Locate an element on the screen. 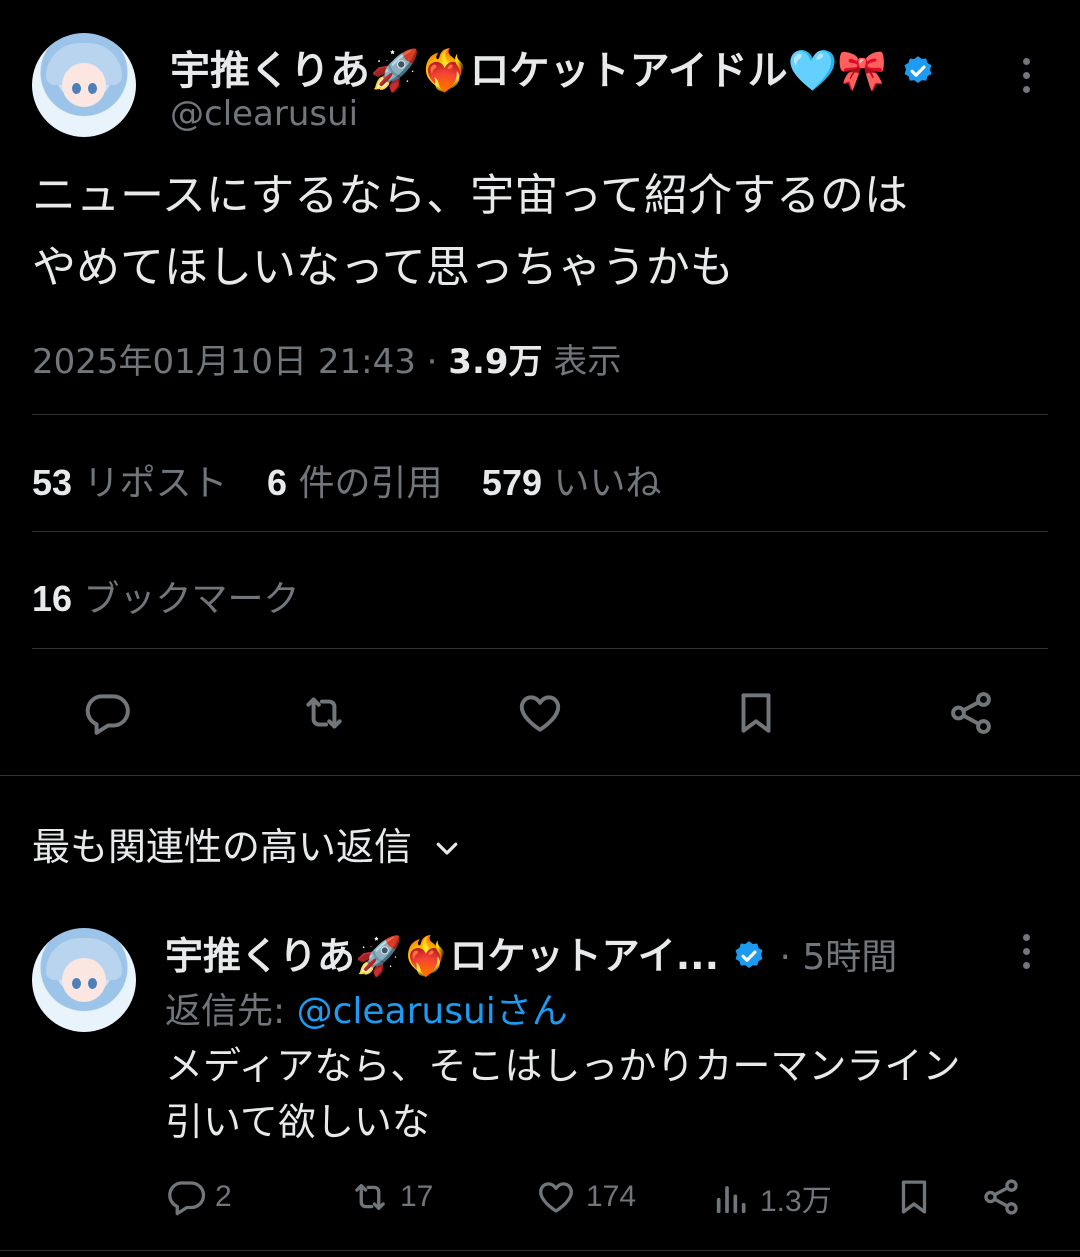 The image size is (1080, 1257). reply-views-button: 1.3万 is located at coordinates (772, 1198).